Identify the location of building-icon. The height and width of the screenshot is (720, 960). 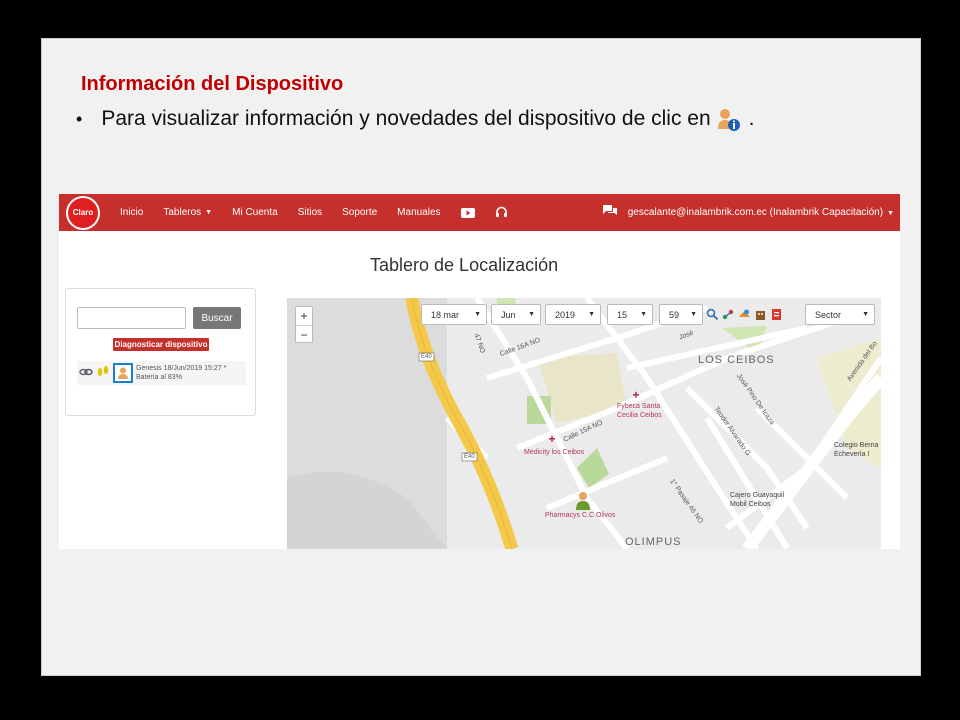
(760, 314).